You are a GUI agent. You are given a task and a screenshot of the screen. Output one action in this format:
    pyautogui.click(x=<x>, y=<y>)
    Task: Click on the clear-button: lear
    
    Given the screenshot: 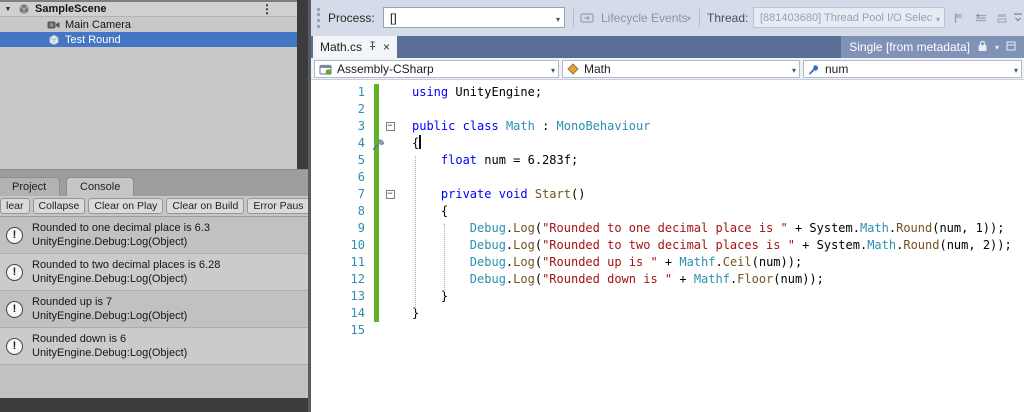 What is the action you would take?
    pyautogui.click(x=15, y=206)
    